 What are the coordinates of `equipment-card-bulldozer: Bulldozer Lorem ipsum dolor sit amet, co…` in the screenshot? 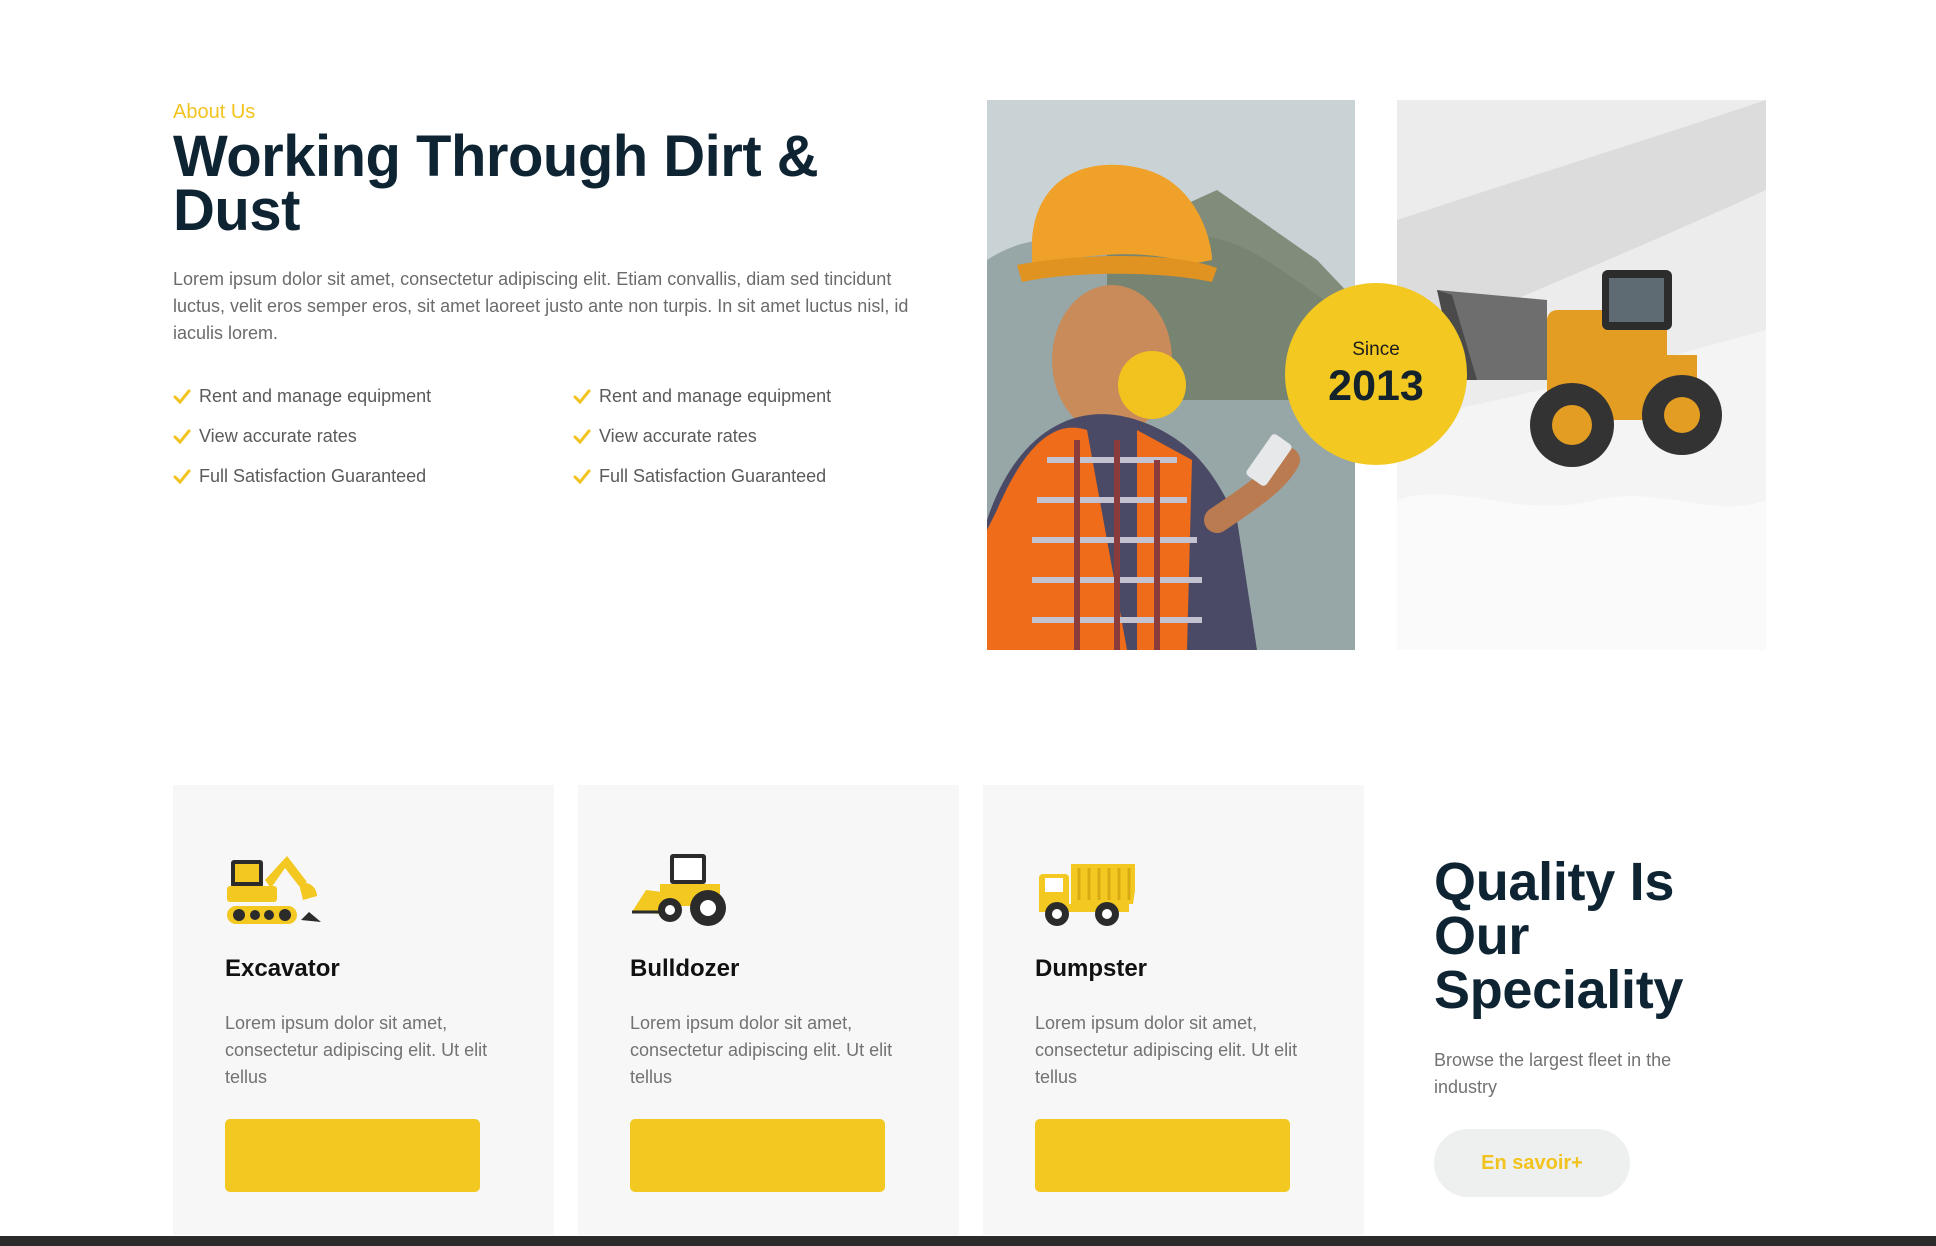 It's located at (768, 1010).